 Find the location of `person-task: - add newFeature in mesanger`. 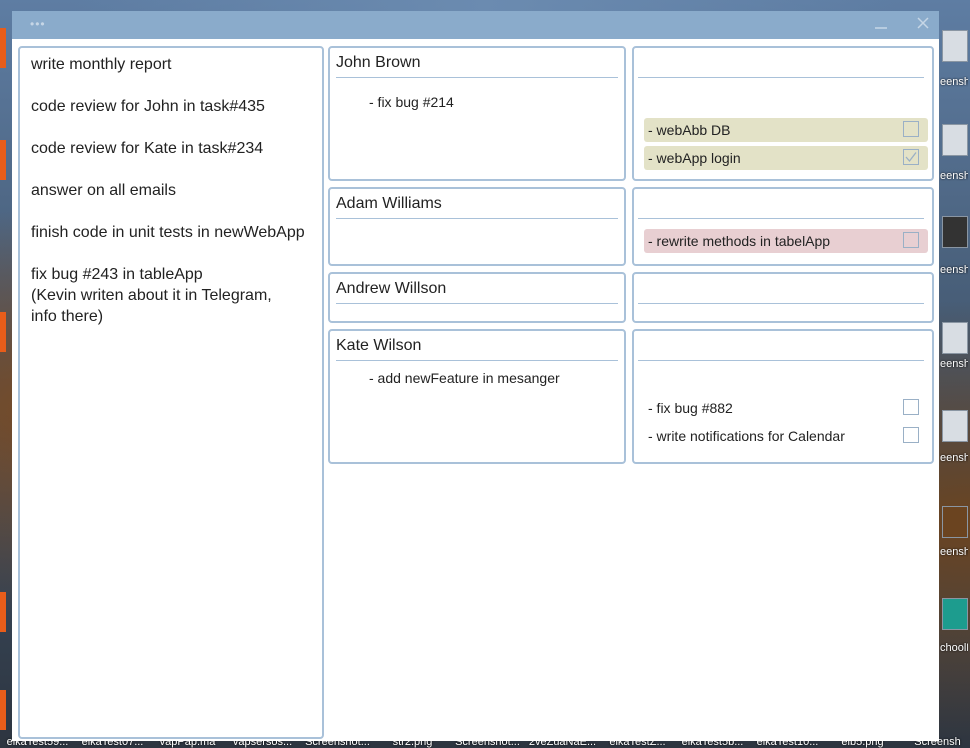

person-task: - add newFeature in mesanger is located at coordinates (464, 378).